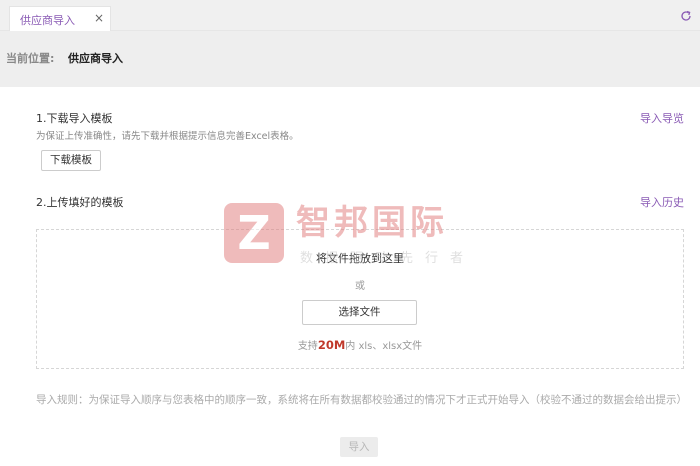  Describe the element at coordinates (99, 18) in the screenshot. I see `close-icon: ×` at that location.